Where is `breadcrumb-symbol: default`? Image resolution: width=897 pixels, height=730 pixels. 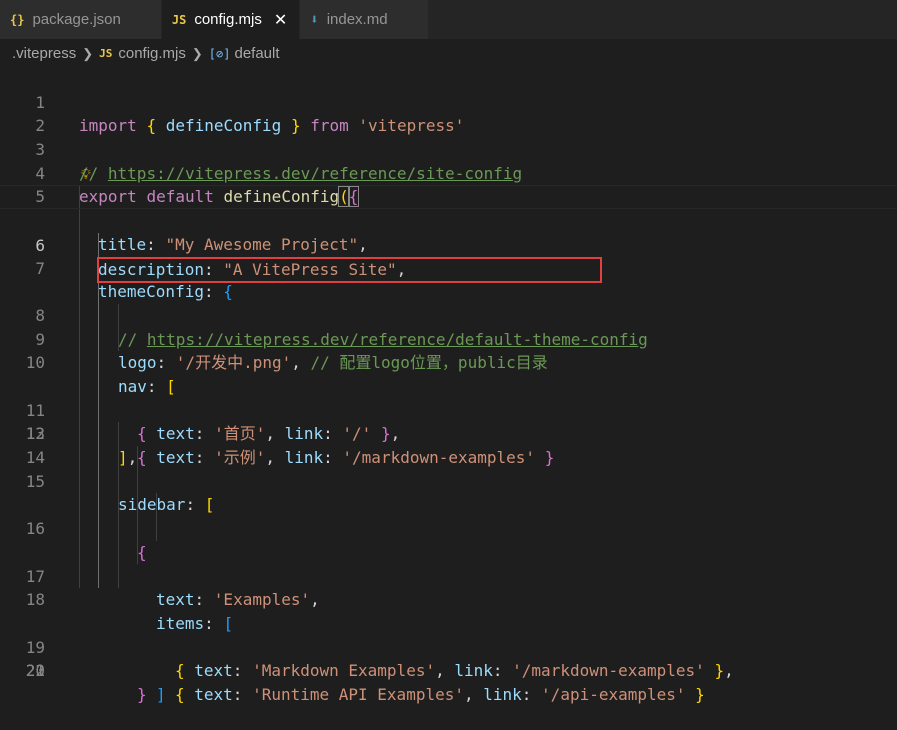
breadcrumb-symbol: default is located at coordinates (256, 53).